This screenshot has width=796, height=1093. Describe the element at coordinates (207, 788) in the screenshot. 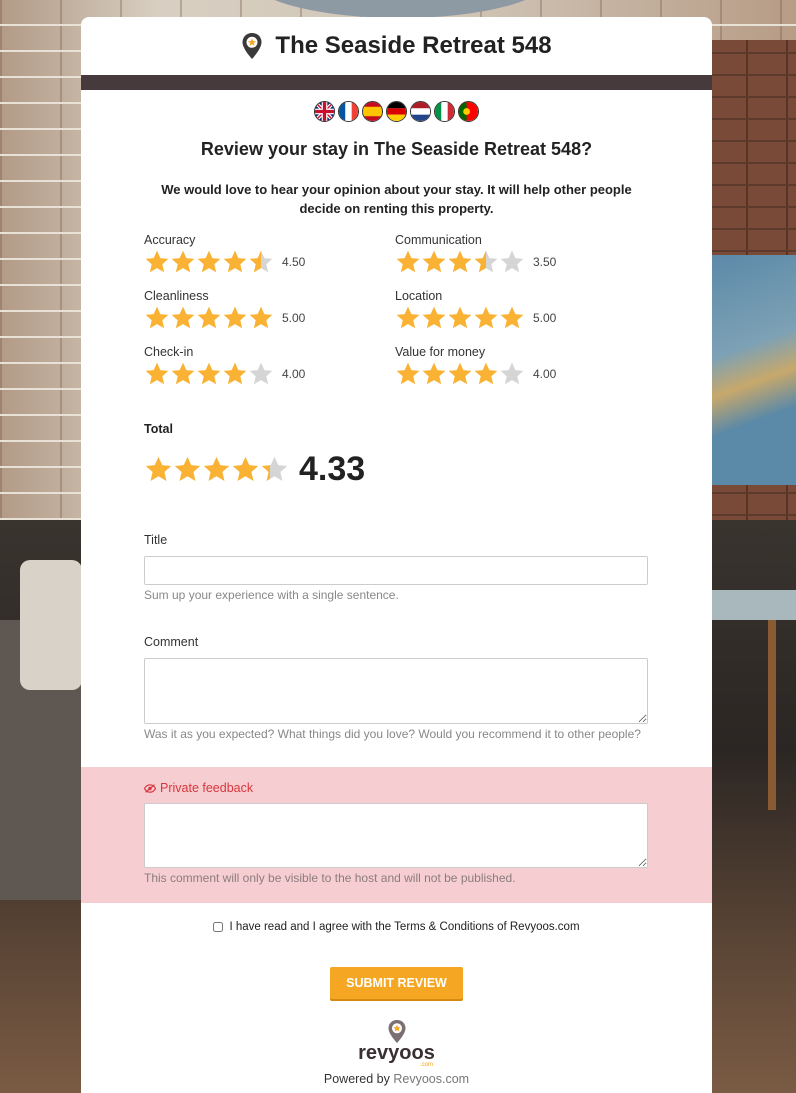

I see `private-feedback-text: Private feedback` at that location.